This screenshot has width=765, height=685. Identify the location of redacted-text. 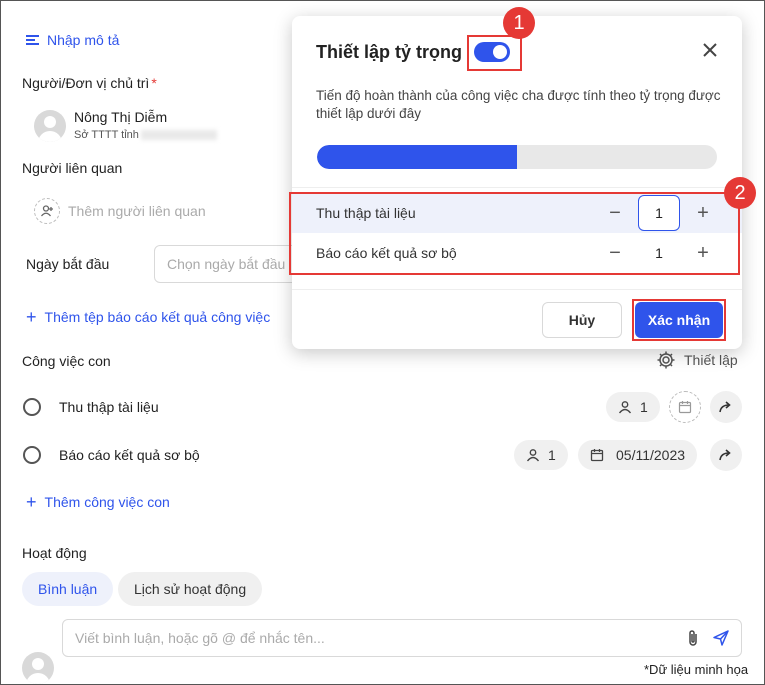
(178, 135).